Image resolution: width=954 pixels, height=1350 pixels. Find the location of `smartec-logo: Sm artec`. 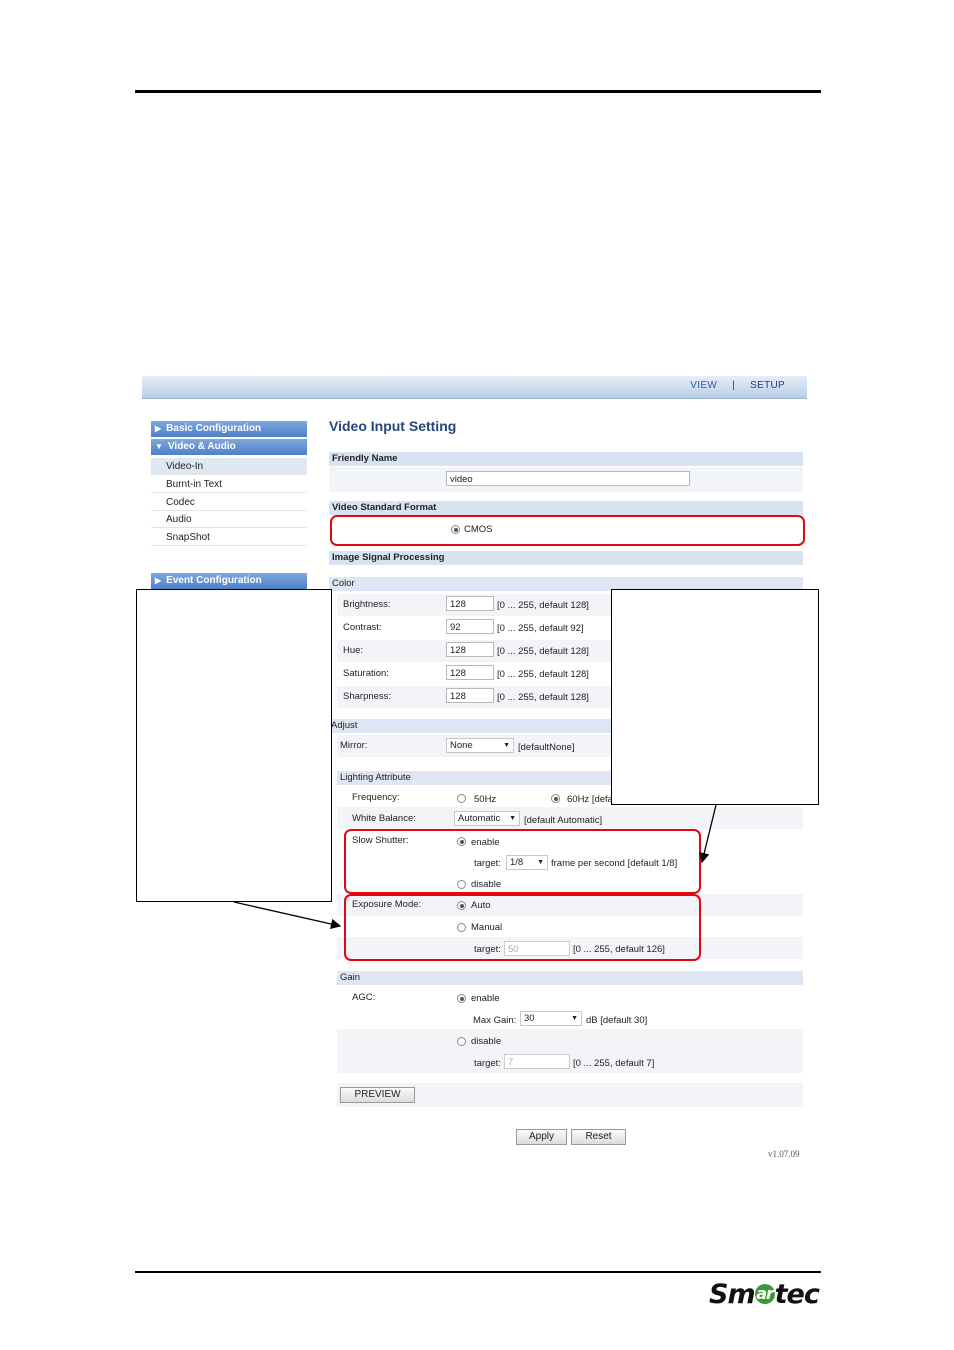

smartec-logo: Sm artec is located at coordinates (764, 1294).